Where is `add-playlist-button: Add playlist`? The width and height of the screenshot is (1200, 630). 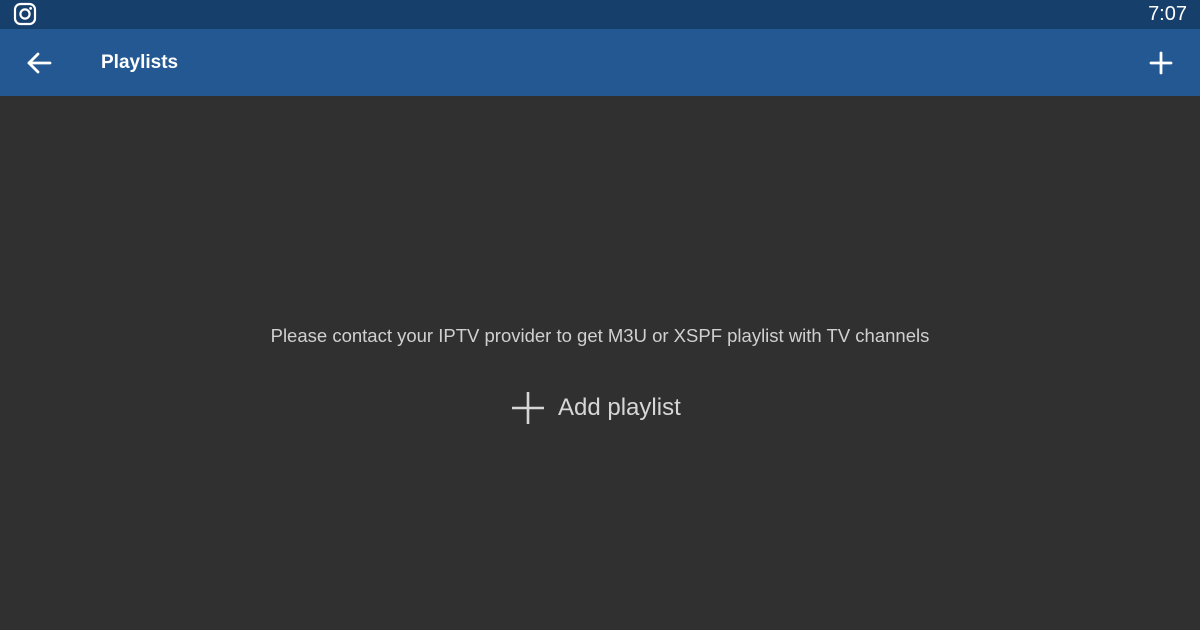 add-playlist-button: Add playlist is located at coordinates (594, 408).